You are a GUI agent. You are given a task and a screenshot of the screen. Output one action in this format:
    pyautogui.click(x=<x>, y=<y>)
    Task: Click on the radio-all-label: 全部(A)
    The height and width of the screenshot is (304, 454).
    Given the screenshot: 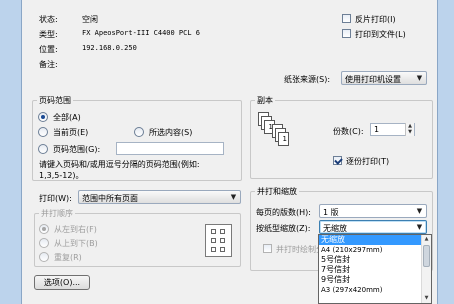 What is the action you would take?
    pyautogui.click(x=67, y=117)
    